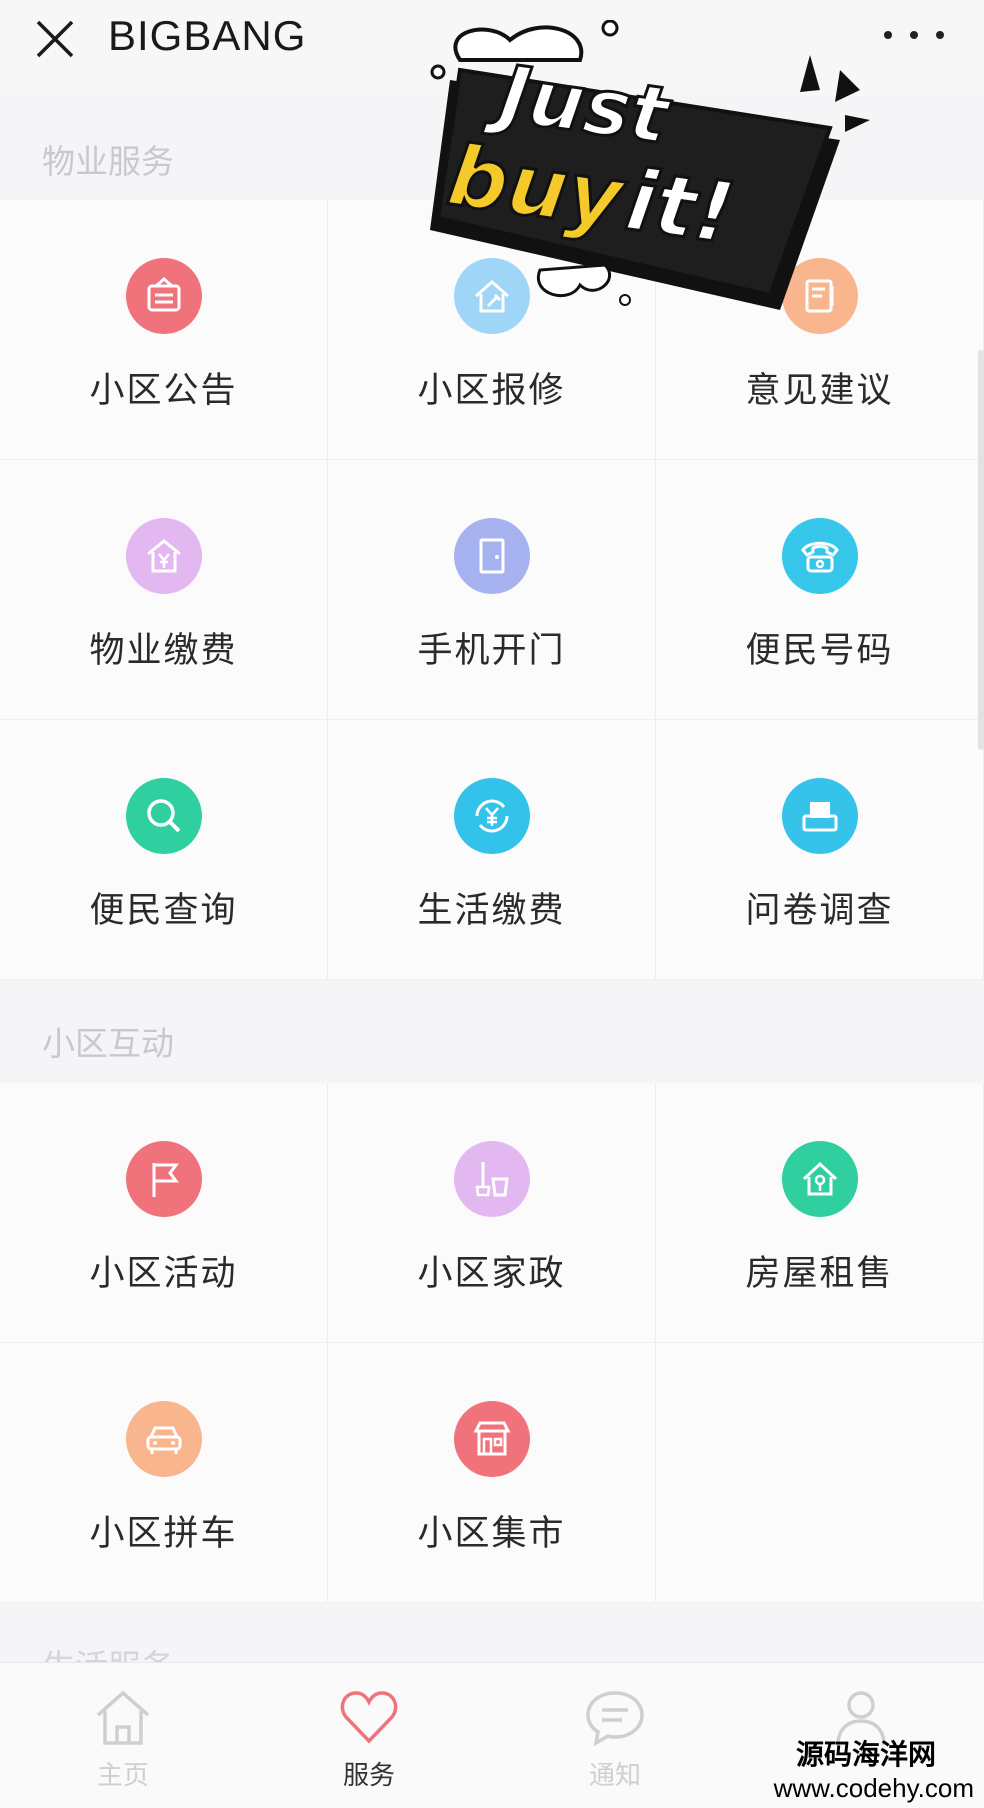 This screenshot has height=1808, width=984. I want to click on tab-home: 主页, so click(123, 1735).